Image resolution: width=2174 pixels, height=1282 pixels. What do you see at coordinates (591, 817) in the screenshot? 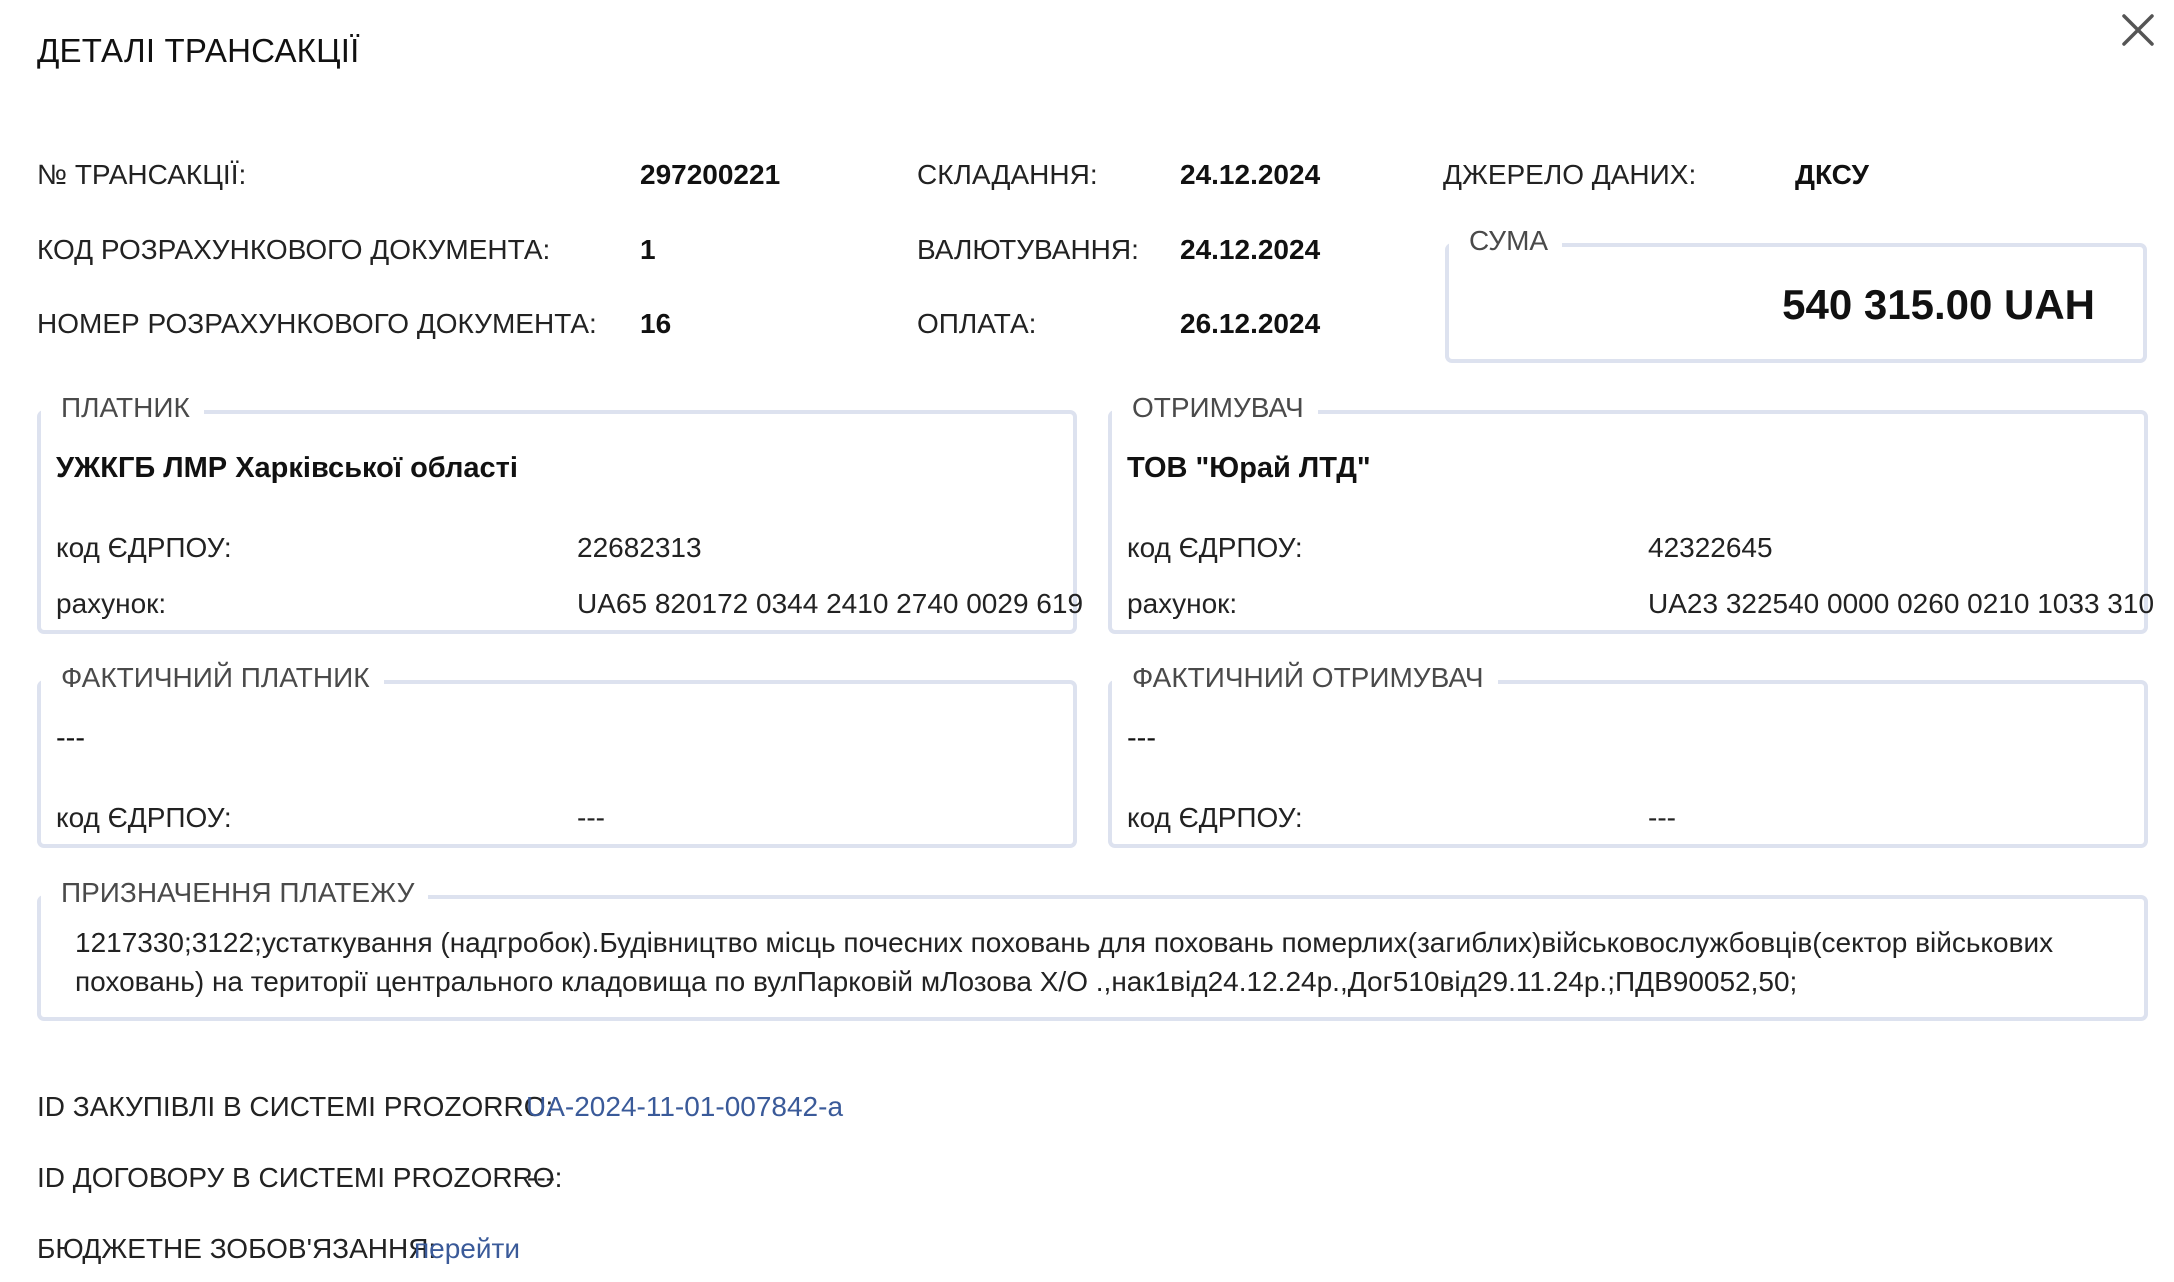
I see `actual-payer-edrpou-value: ---` at bounding box center [591, 817].